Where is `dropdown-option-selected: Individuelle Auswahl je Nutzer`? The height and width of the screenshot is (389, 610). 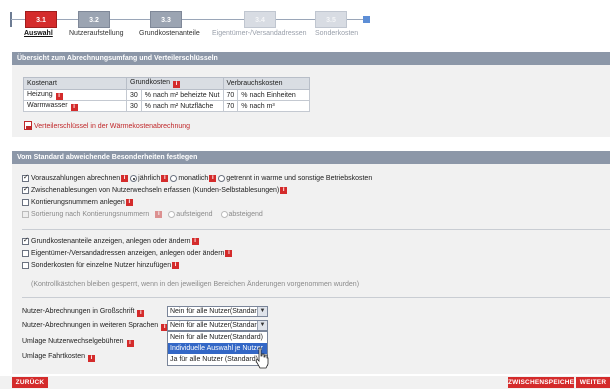 dropdown-option-selected: Individuelle Auswahl je Nutzer is located at coordinates (217, 348).